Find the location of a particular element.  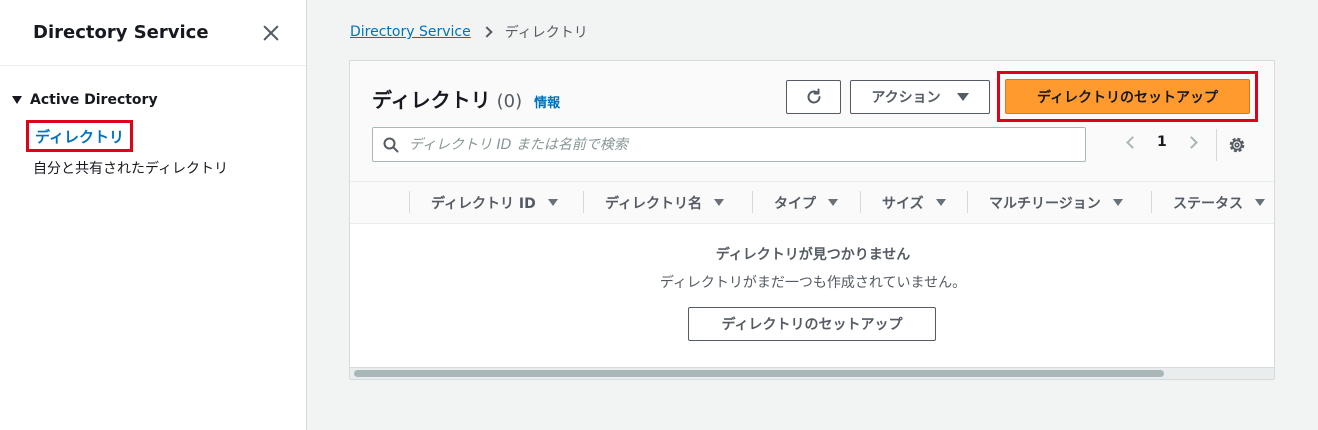

empty-state-title: ディレクトリが見つかりません is located at coordinates (813, 255).